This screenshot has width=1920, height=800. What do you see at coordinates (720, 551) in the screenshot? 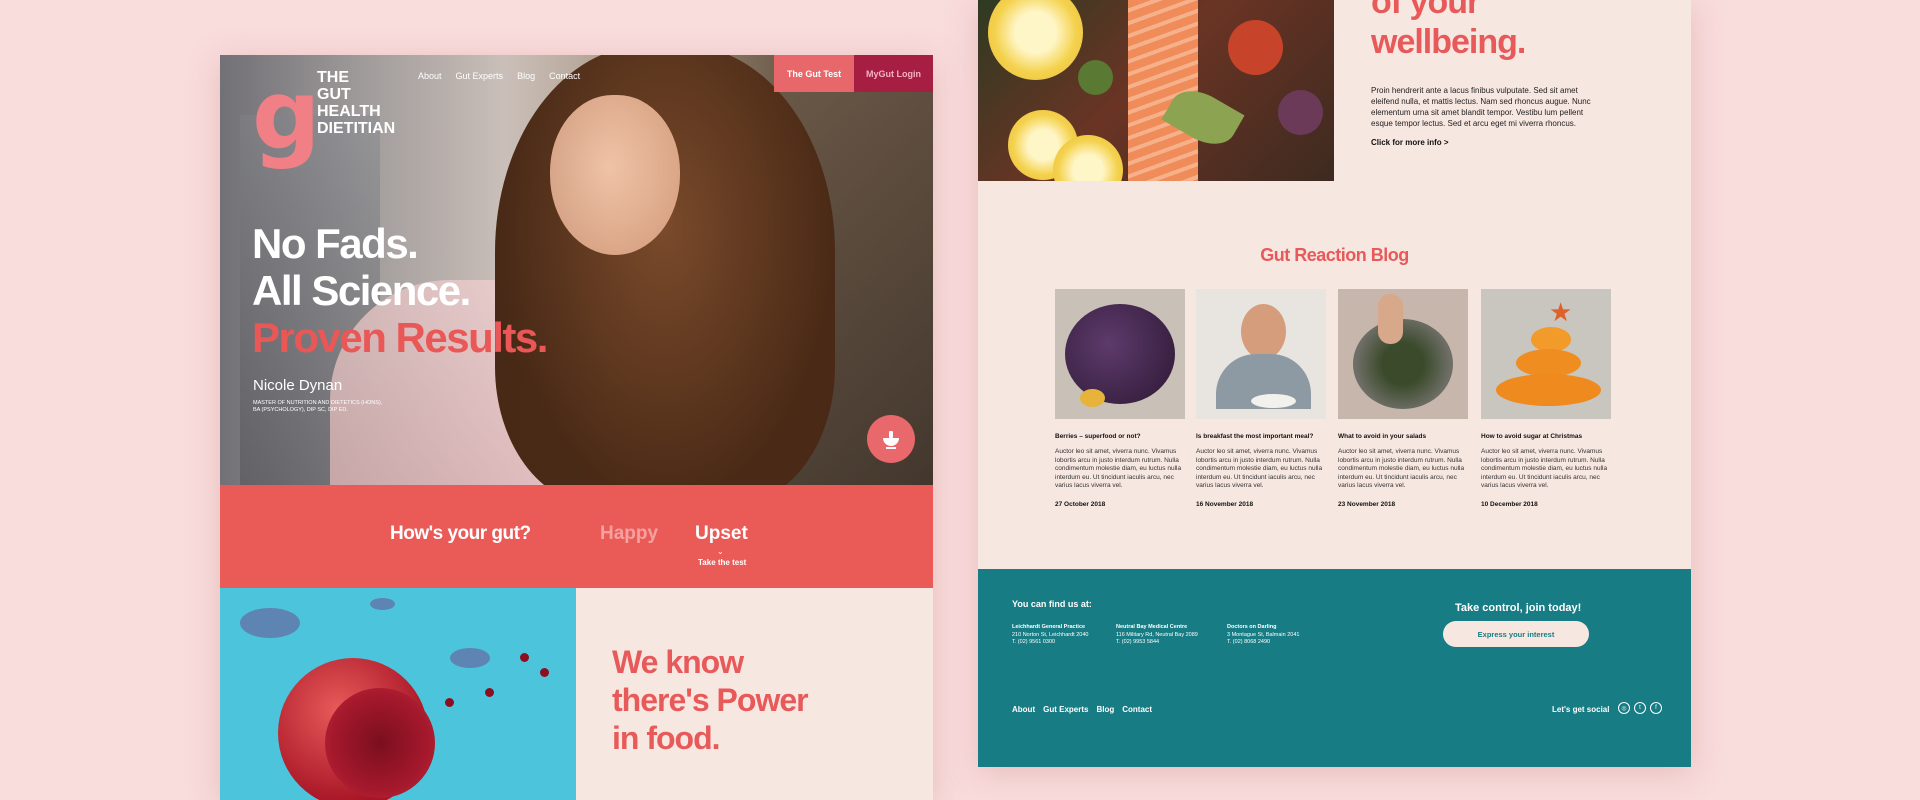
I see `chevron-down-icon: ⌄` at bounding box center [720, 551].